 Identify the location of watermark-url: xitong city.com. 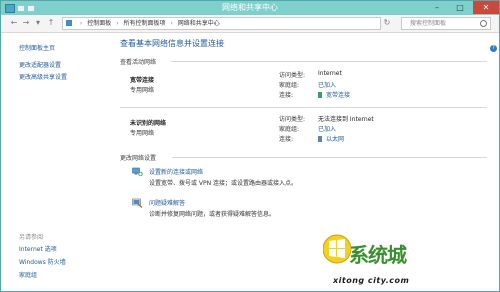
(371, 280).